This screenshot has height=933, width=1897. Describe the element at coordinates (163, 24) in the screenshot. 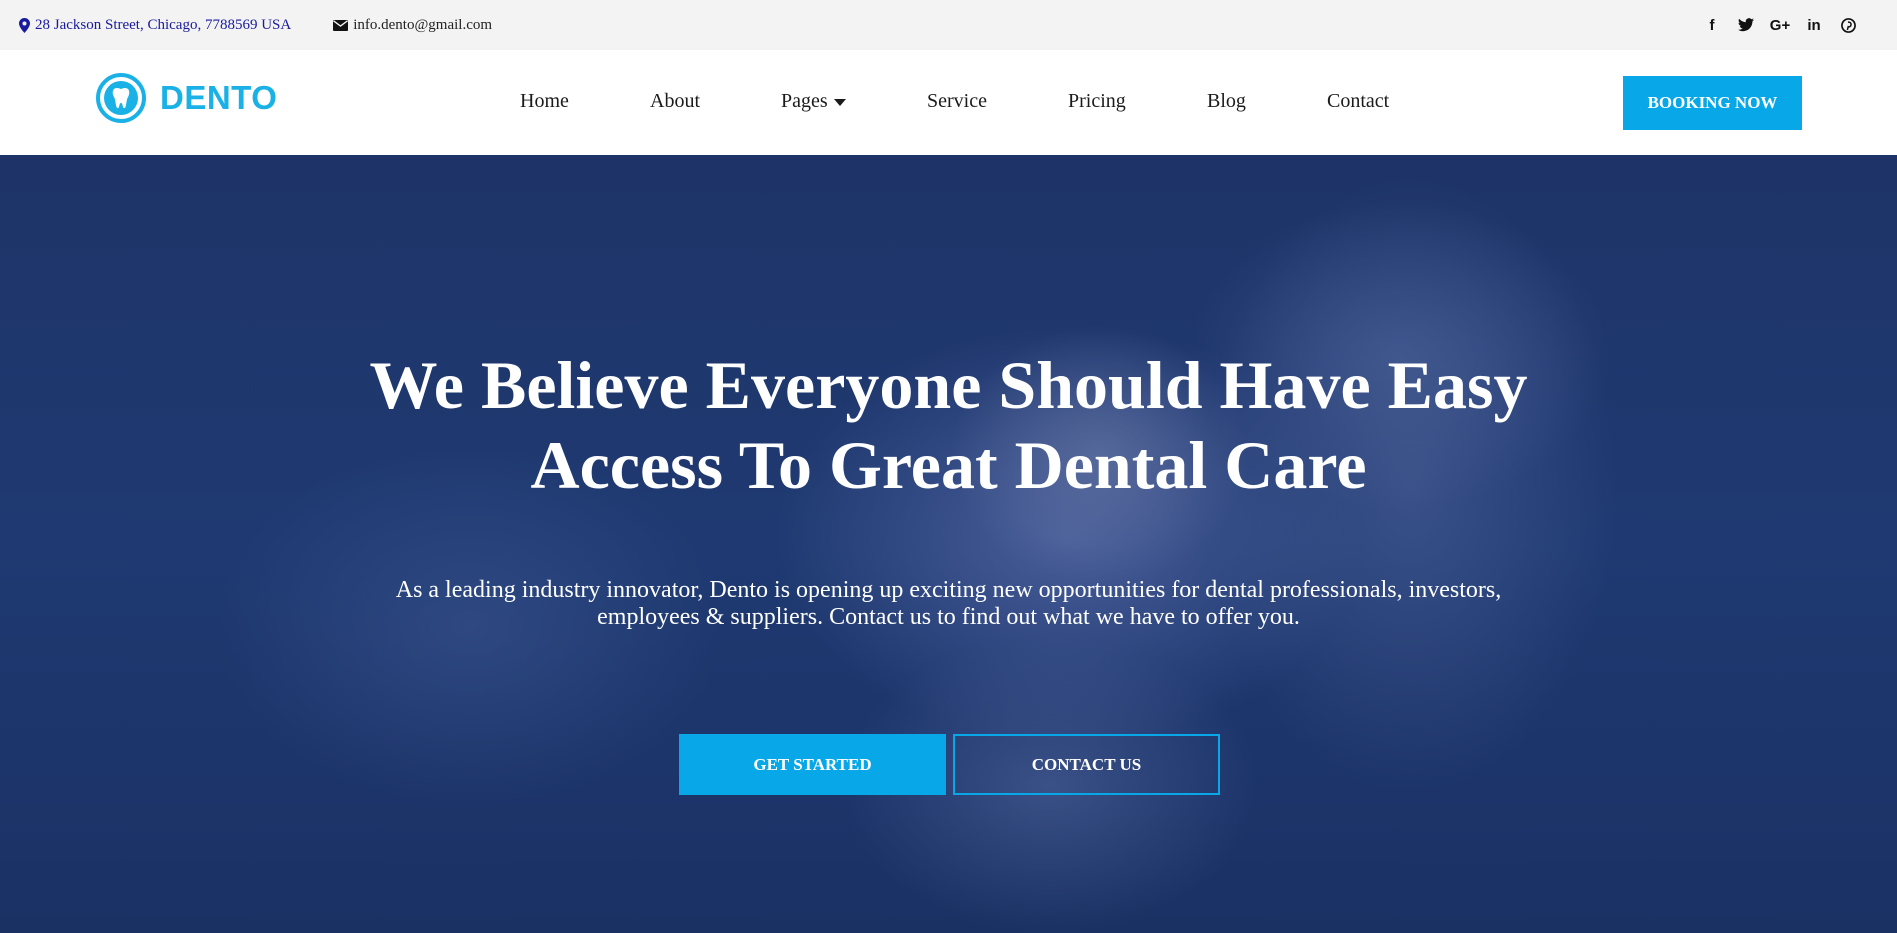

I see `address-text: 28 Jackson Street, Chicago, 7788569 USA` at that location.